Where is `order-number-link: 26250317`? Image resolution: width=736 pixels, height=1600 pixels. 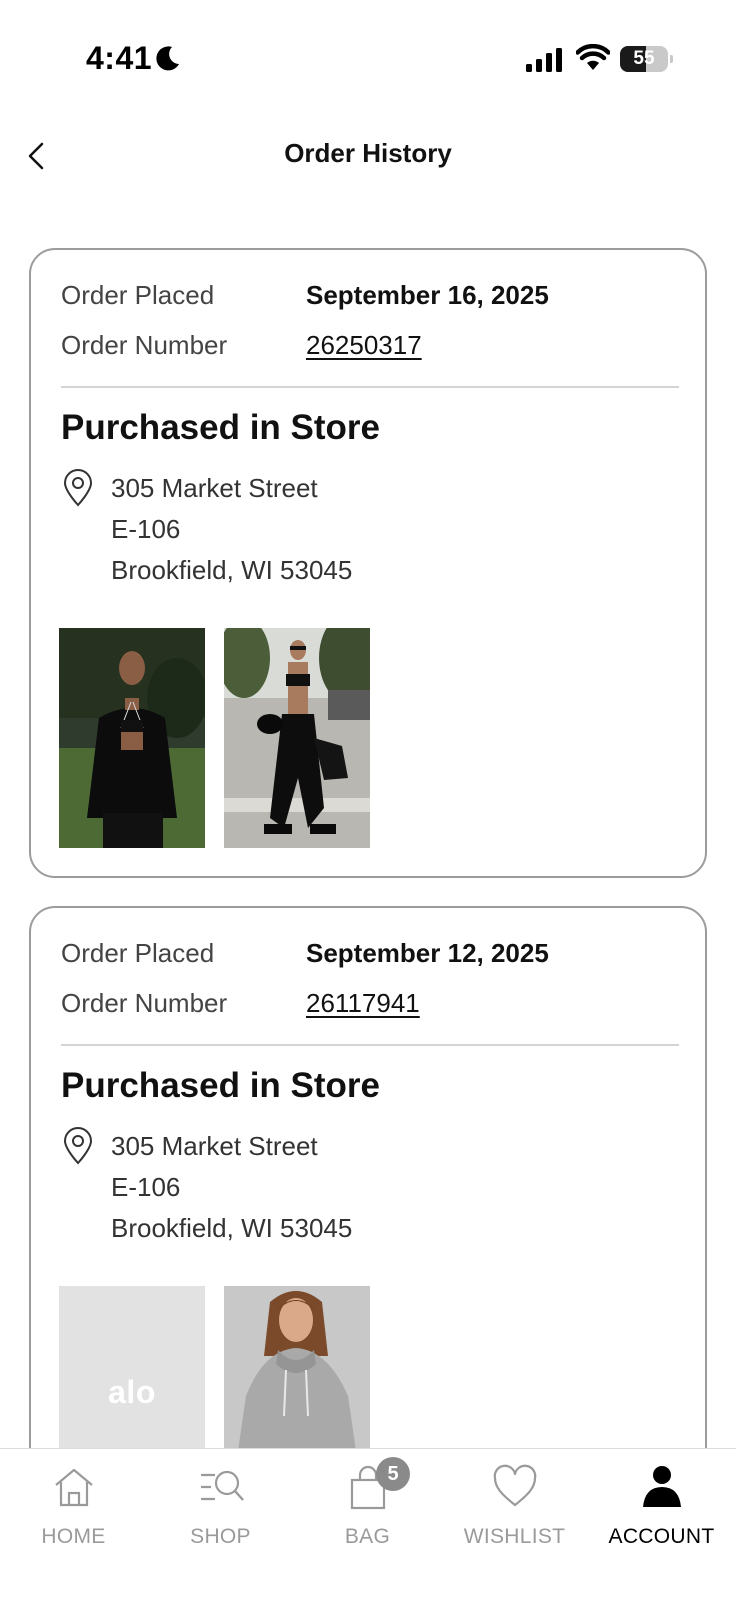 order-number-link: 26250317 is located at coordinates (364, 345).